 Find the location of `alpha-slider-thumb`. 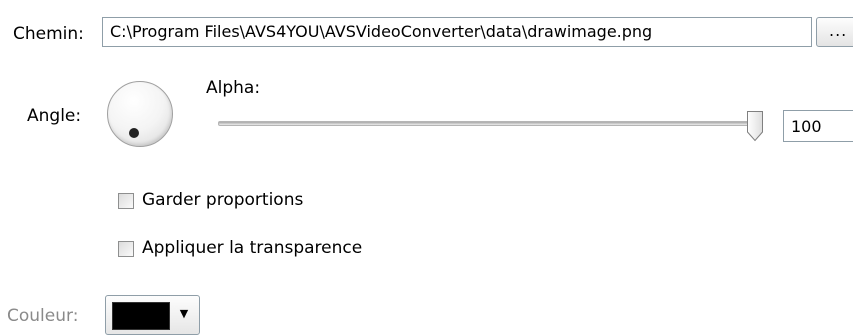

alpha-slider-thumb is located at coordinates (755, 126).